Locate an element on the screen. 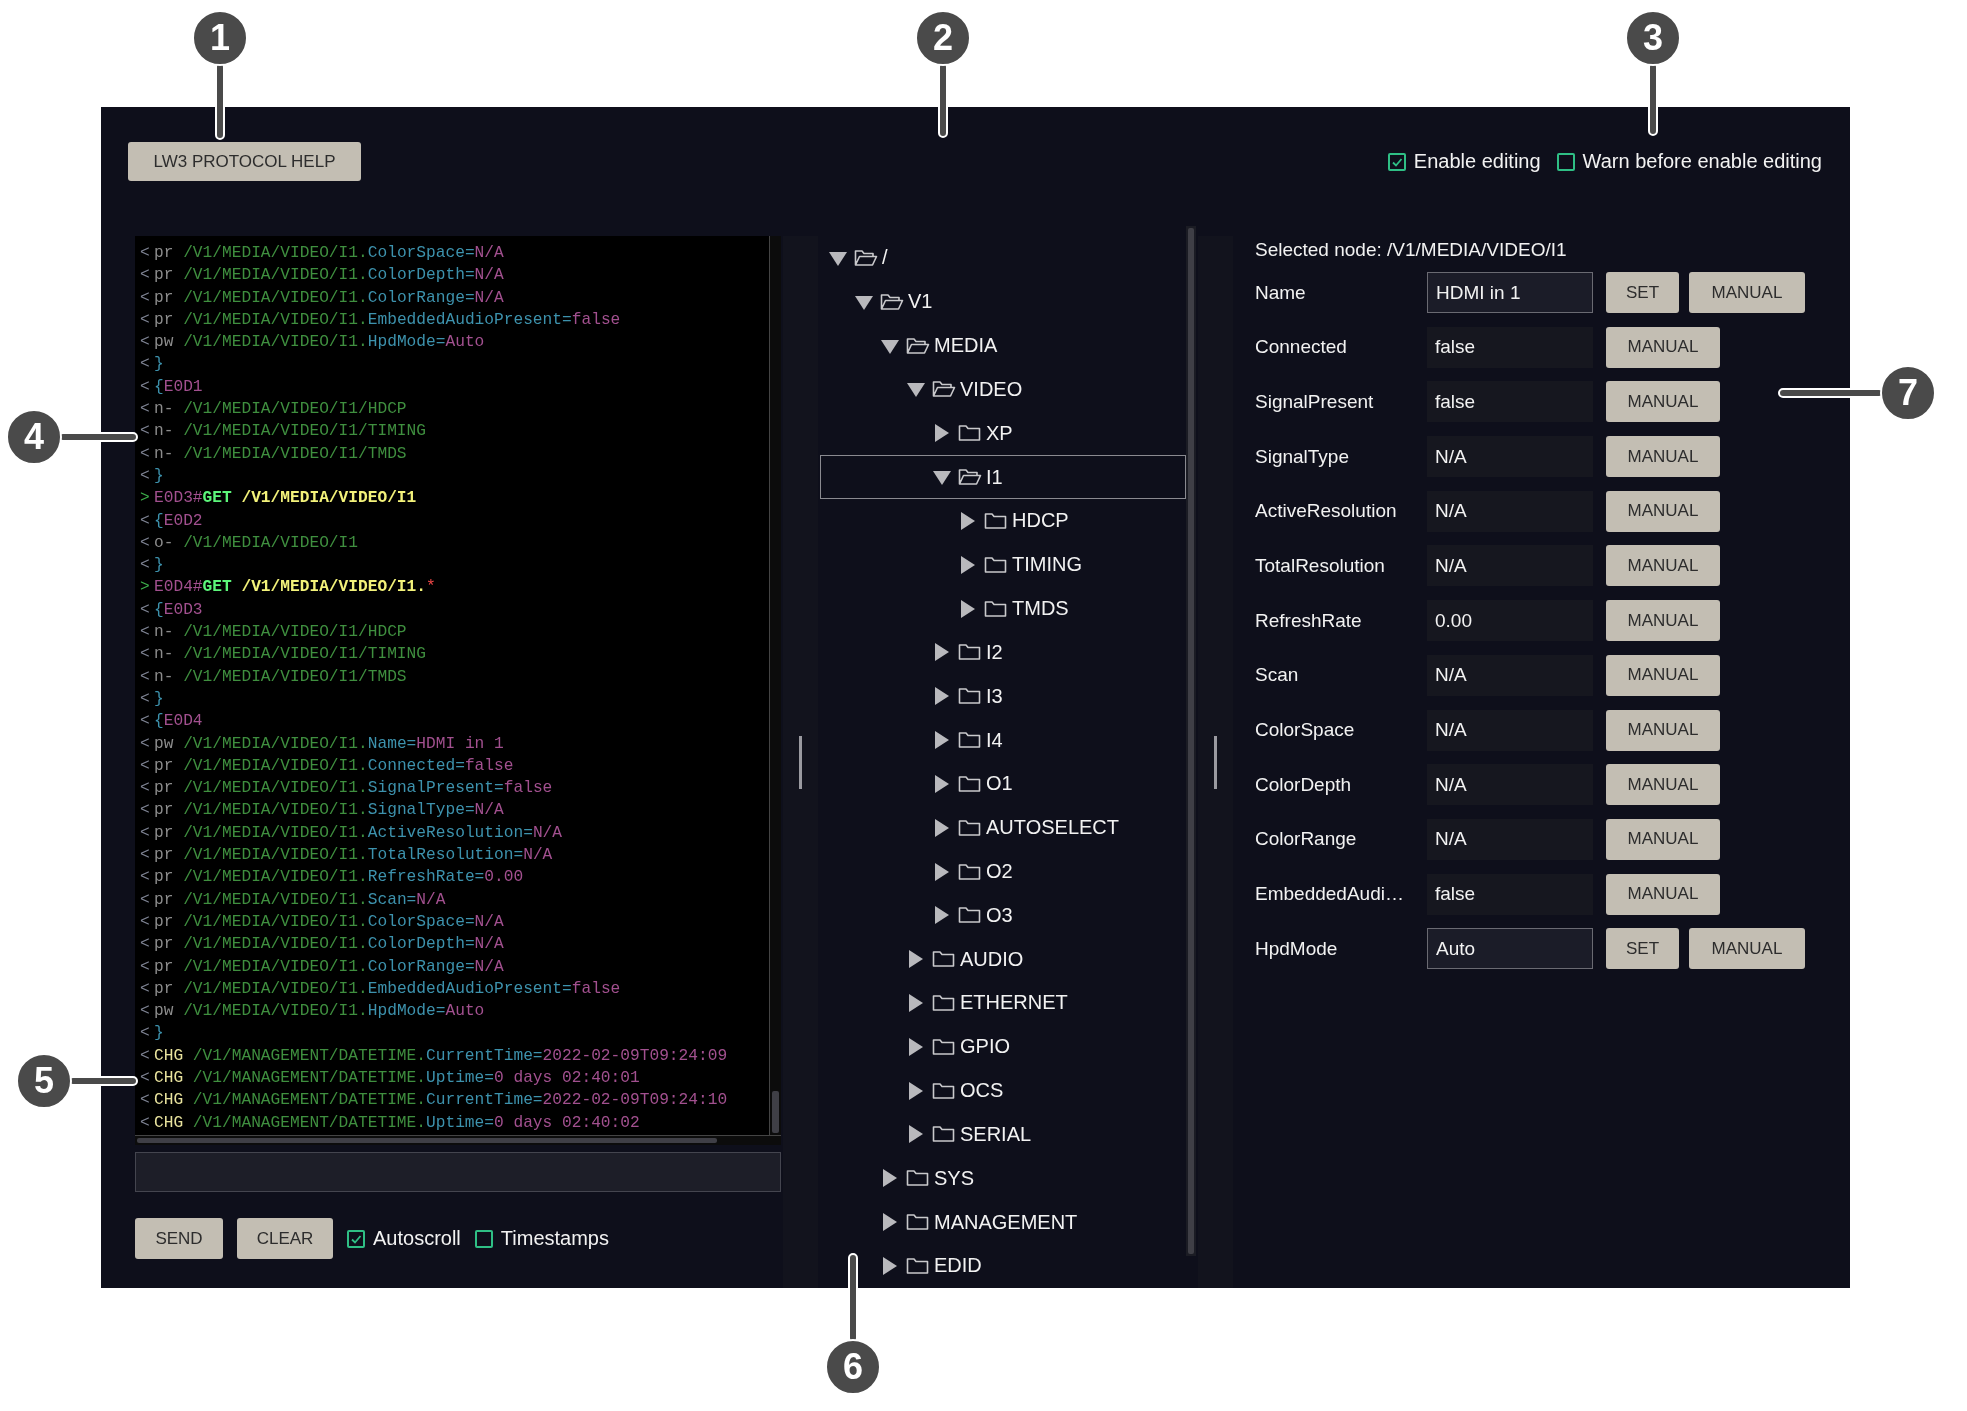  tree-item: OCS is located at coordinates (1003, 1090).